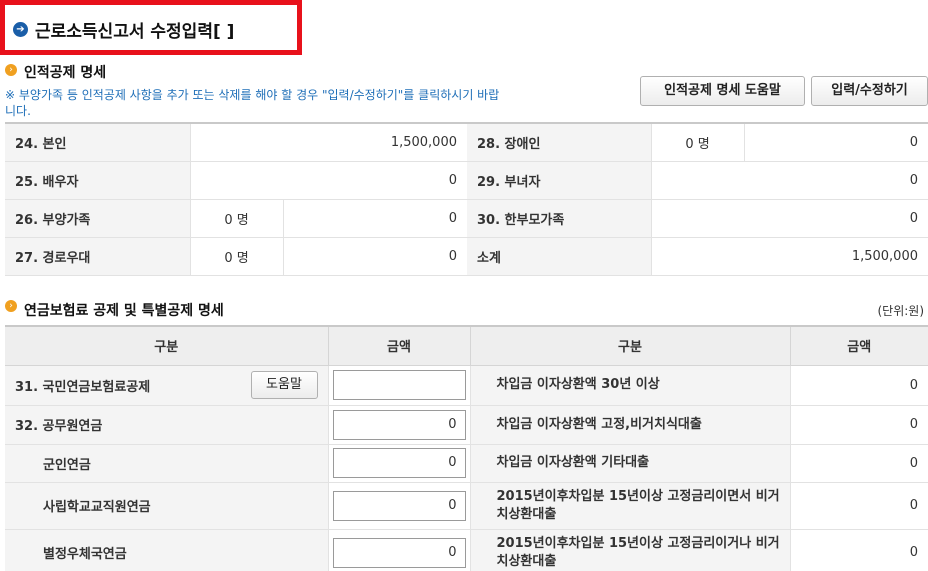 This screenshot has width=928, height=571. I want to click on row-label: 27. 경로우대, so click(97, 256).